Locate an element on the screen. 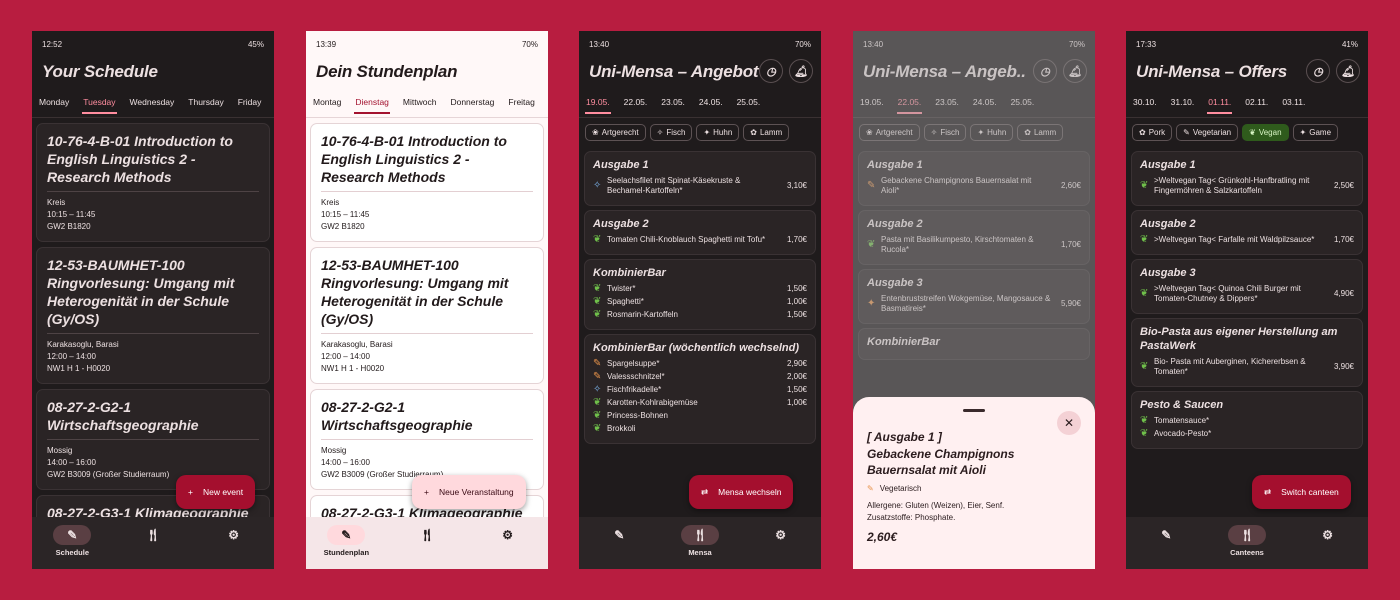  dish-name: Avocado-Pesto* is located at coordinates (1183, 433).